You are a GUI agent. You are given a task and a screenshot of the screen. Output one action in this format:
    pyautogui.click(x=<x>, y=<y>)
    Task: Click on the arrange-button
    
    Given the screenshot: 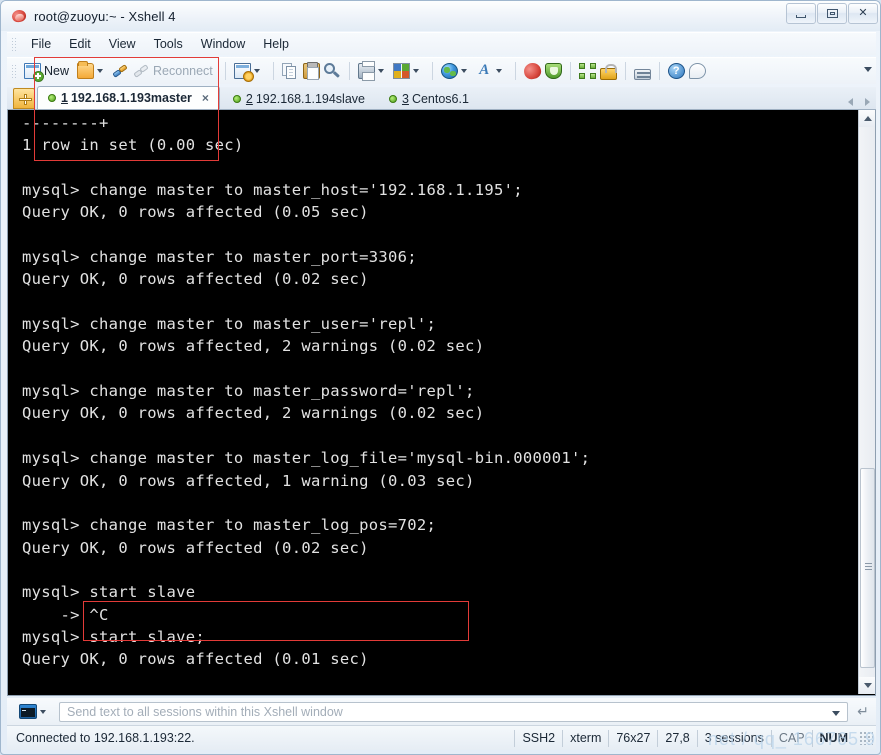 What is the action you would take?
    pyautogui.click(x=587, y=71)
    